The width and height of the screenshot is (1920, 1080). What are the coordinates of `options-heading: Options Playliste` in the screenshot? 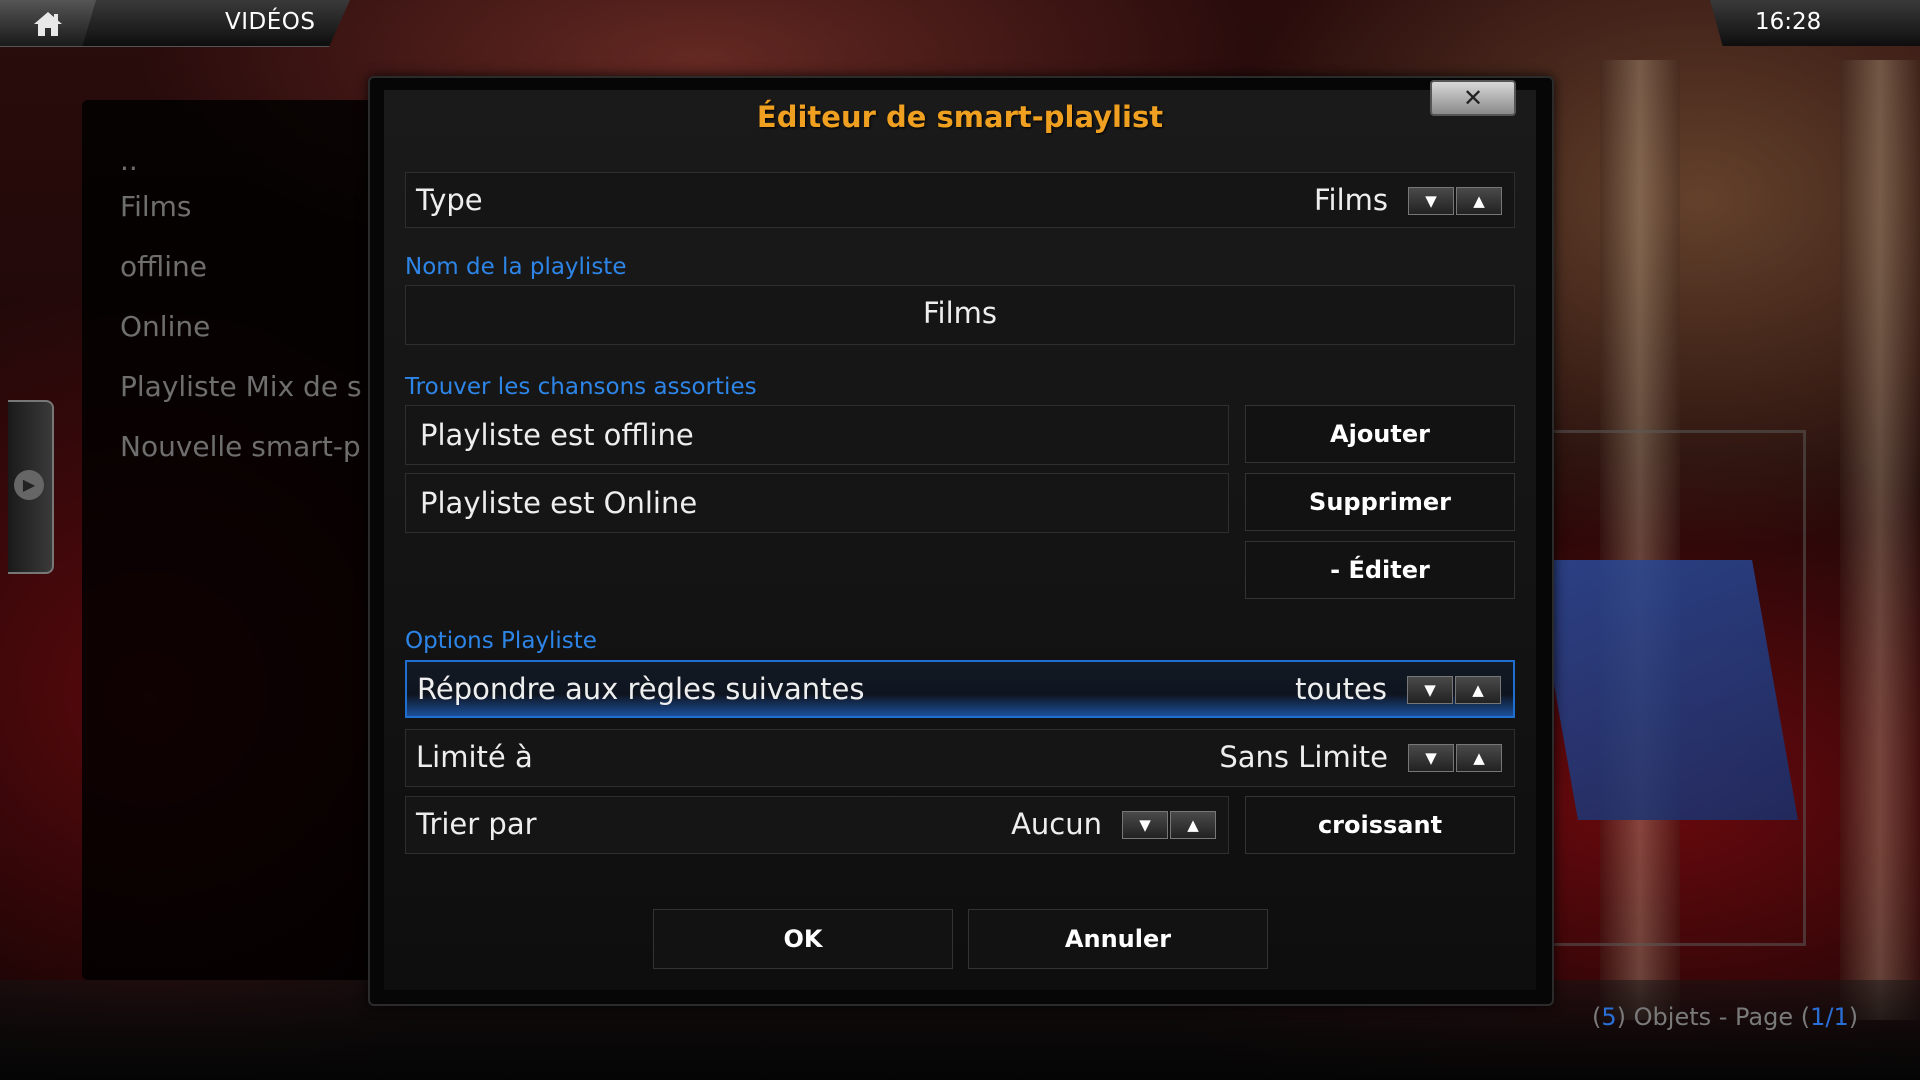 It's located at (501, 641).